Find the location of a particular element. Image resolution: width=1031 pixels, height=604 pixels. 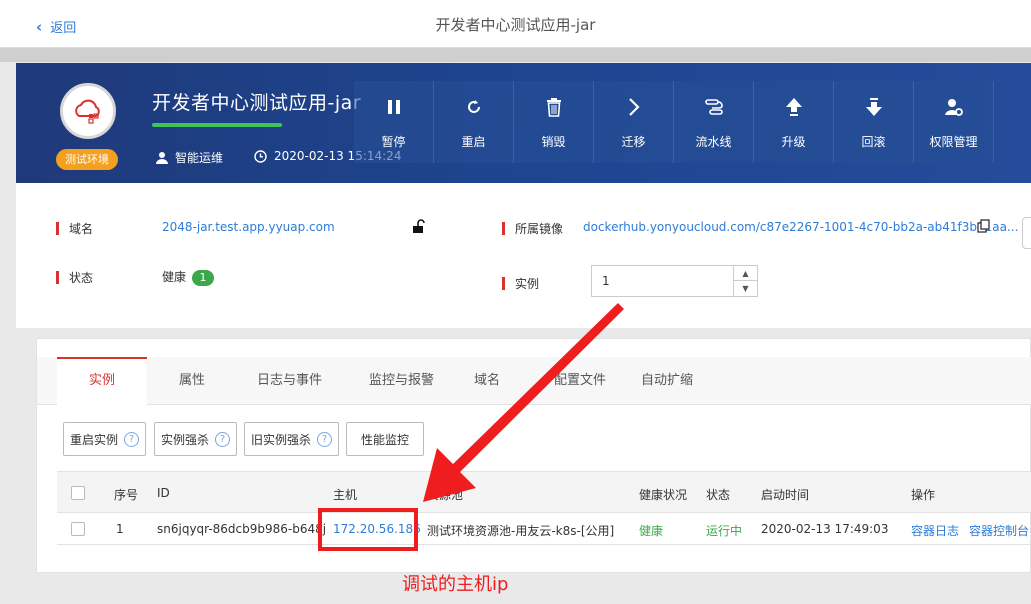

annotation-arrow is located at coordinates (523, 402).